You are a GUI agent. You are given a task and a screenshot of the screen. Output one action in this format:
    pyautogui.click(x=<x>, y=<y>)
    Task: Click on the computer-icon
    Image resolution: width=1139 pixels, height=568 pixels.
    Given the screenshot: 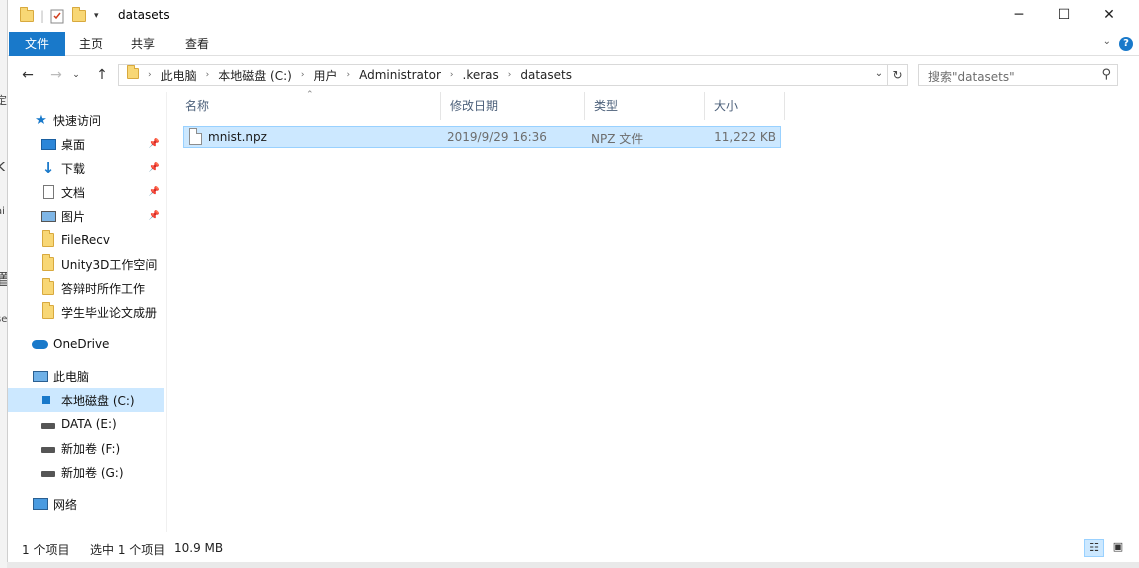 What is the action you would take?
    pyautogui.click(x=40, y=376)
    